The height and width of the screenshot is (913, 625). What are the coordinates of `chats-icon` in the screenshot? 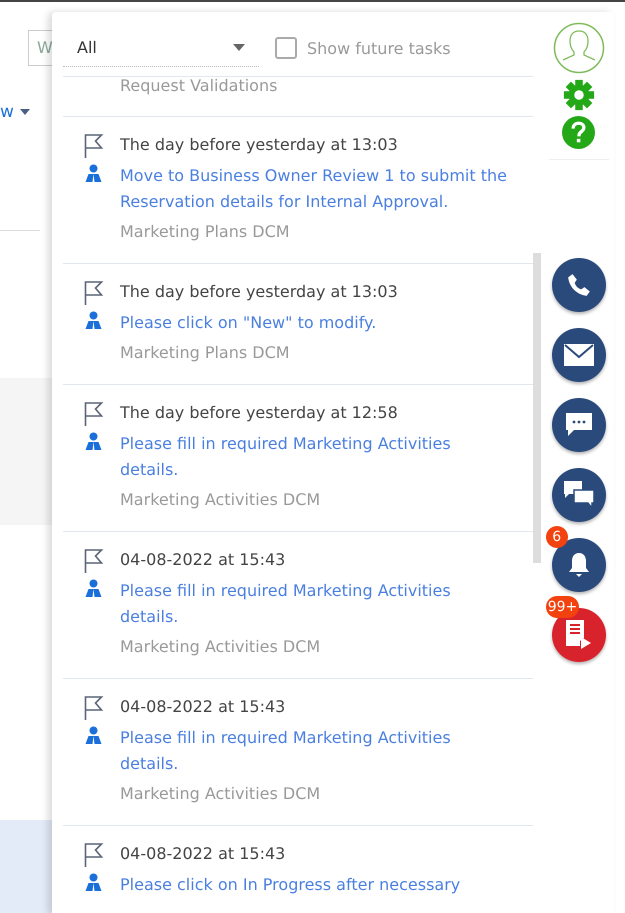 It's located at (579, 495).